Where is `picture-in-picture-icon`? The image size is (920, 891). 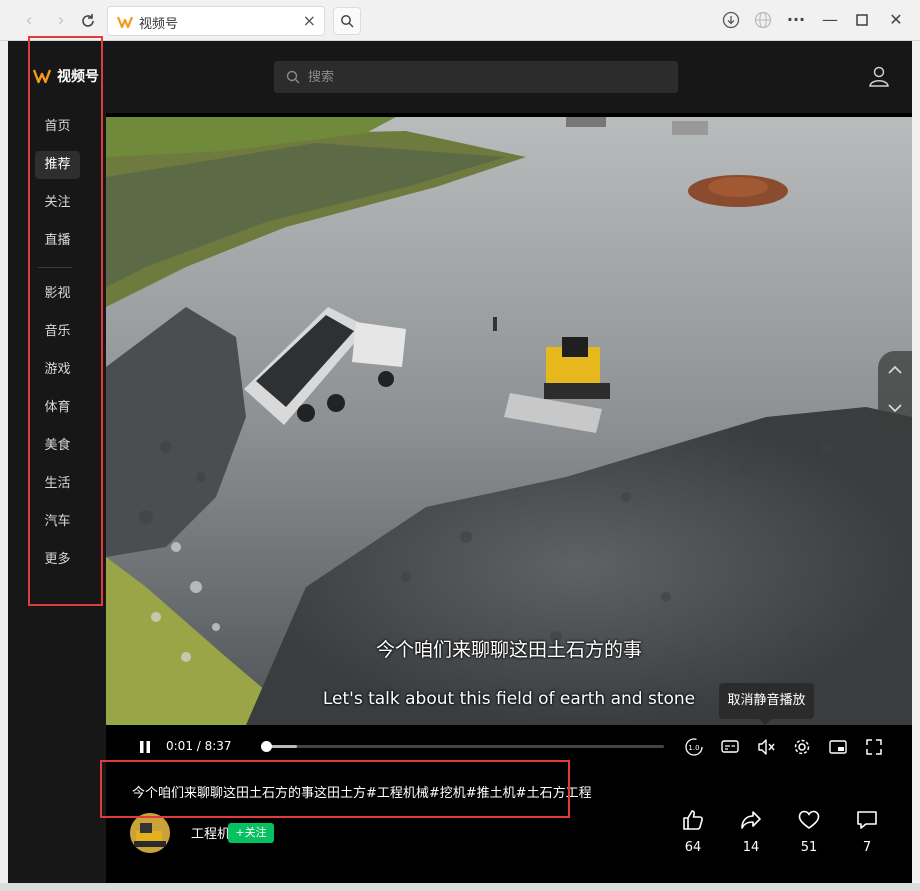
picture-in-picture-icon is located at coordinates (838, 747).